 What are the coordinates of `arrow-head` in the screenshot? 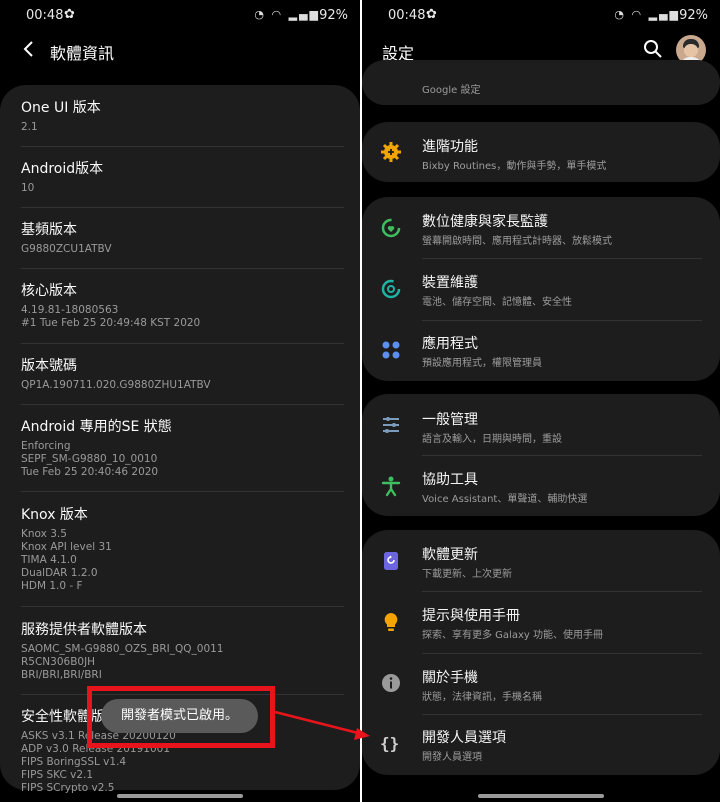 It's located at (362, 734).